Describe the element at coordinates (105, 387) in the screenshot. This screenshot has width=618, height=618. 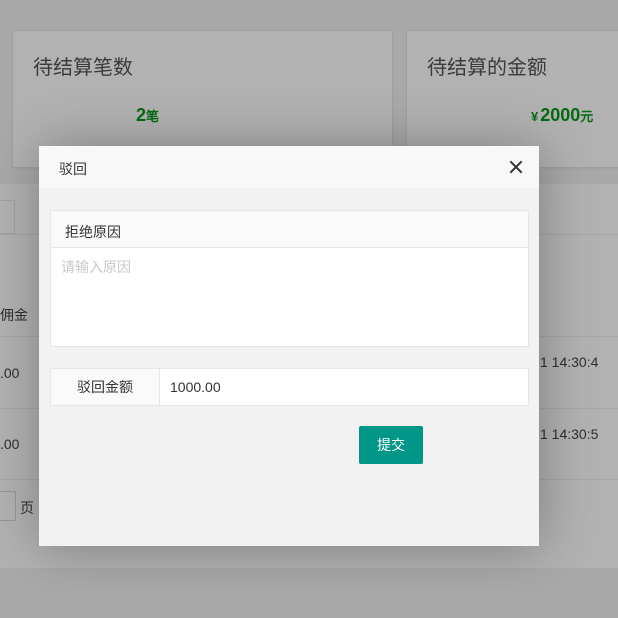
I see `reject-amount-label: 驳回金额` at that location.